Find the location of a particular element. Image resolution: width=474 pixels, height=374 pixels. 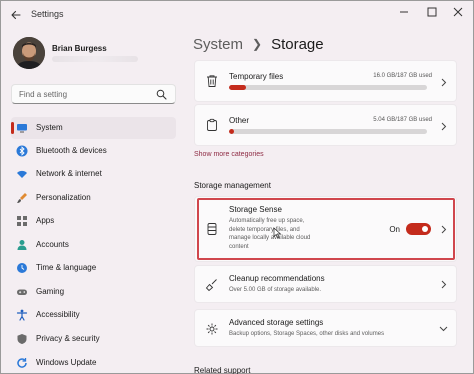

minimize-icon is located at coordinates (404, 12).